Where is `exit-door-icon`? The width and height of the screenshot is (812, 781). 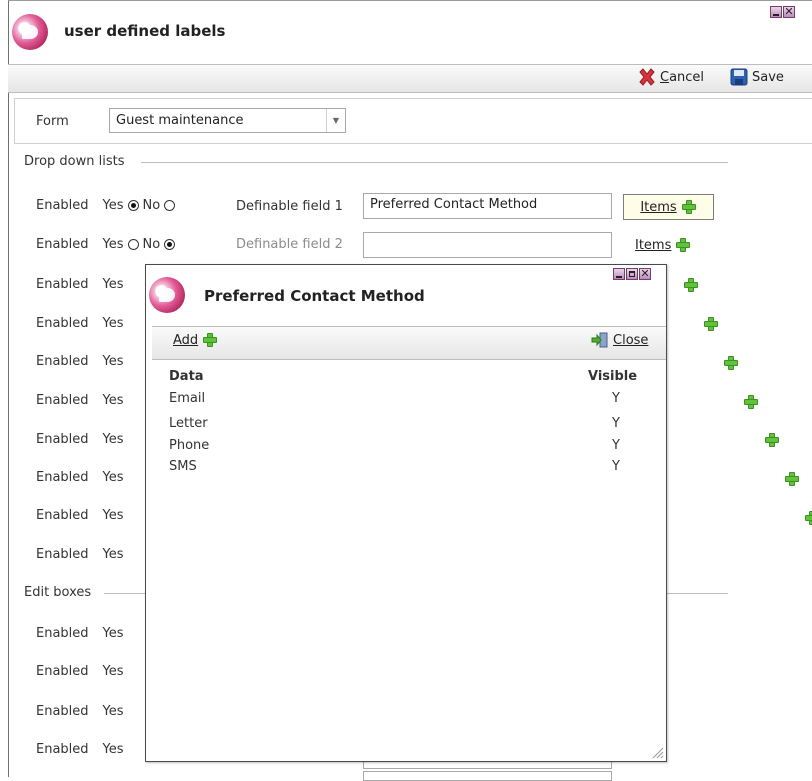
exit-door-icon is located at coordinates (600, 340).